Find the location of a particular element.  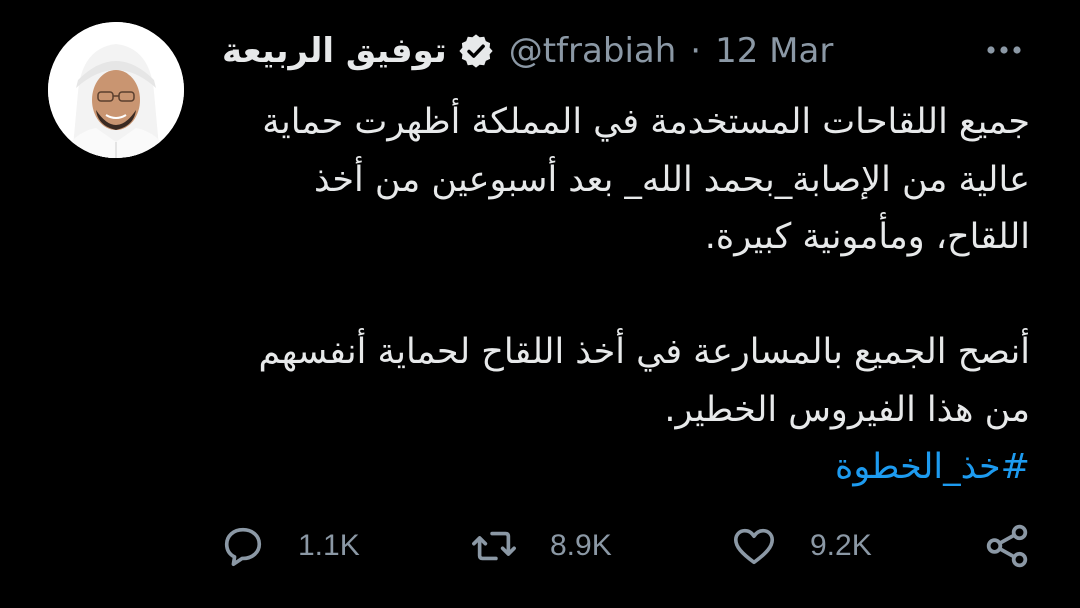

retweet-icon is located at coordinates (494, 546).